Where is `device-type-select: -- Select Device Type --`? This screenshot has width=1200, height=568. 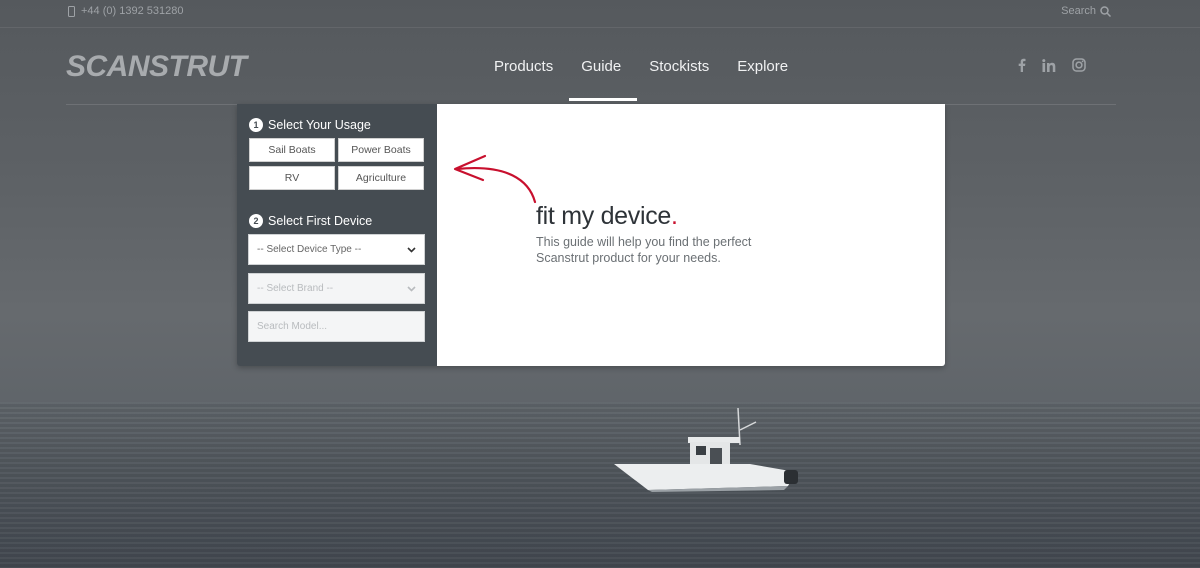 device-type-select: -- Select Device Type -- is located at coordinates (336, 249).